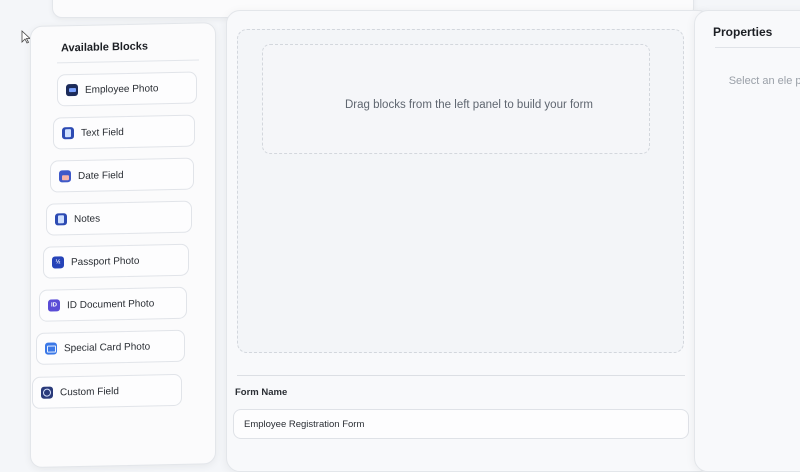 The image size is (800, 472). I want to click on id-document-photo-icon: ID, so click(54, 305).